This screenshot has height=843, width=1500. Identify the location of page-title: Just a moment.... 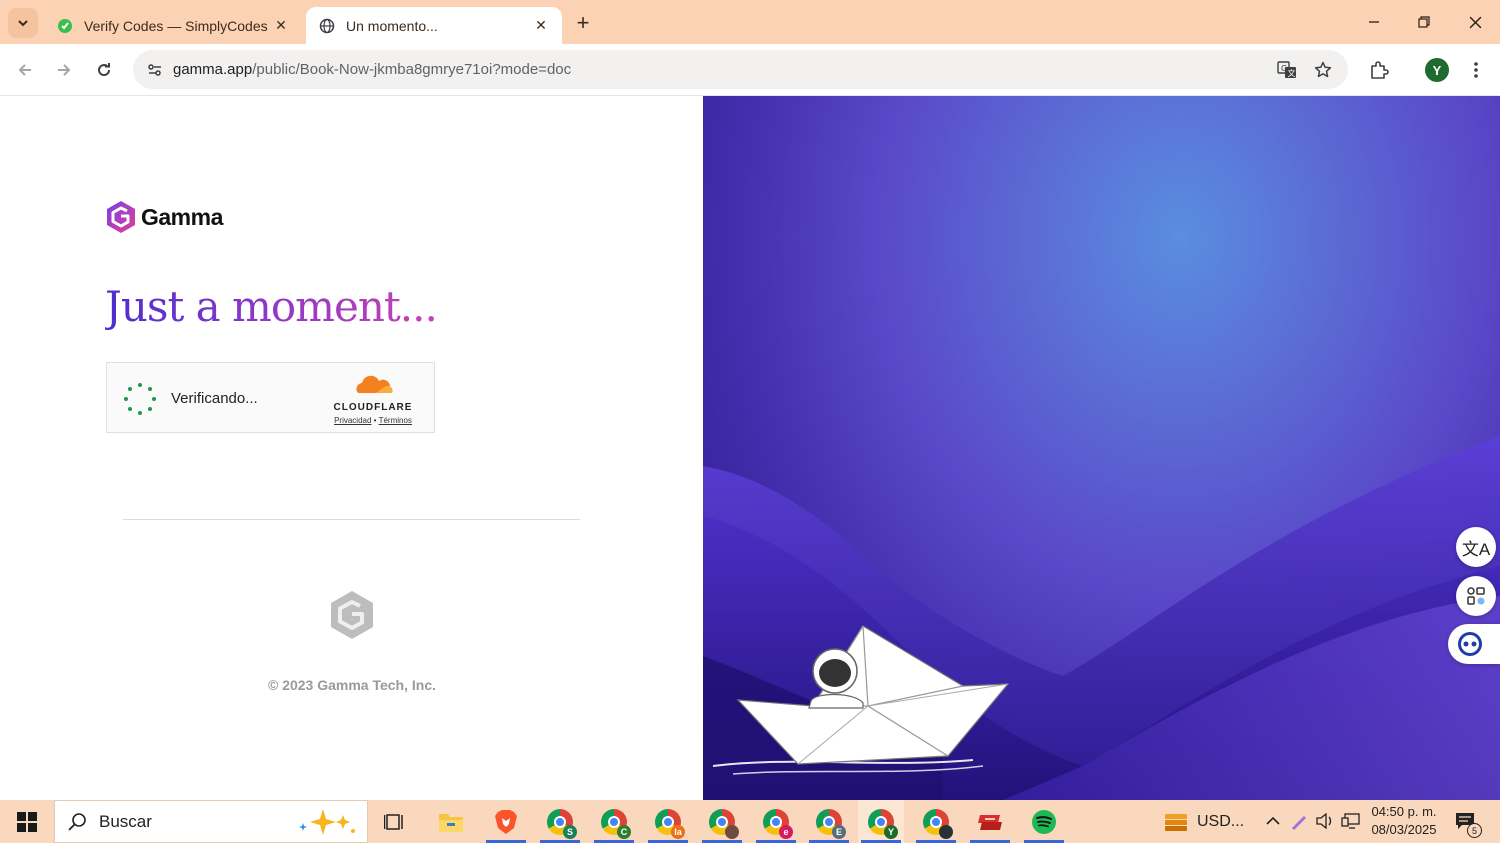
(271, 306).